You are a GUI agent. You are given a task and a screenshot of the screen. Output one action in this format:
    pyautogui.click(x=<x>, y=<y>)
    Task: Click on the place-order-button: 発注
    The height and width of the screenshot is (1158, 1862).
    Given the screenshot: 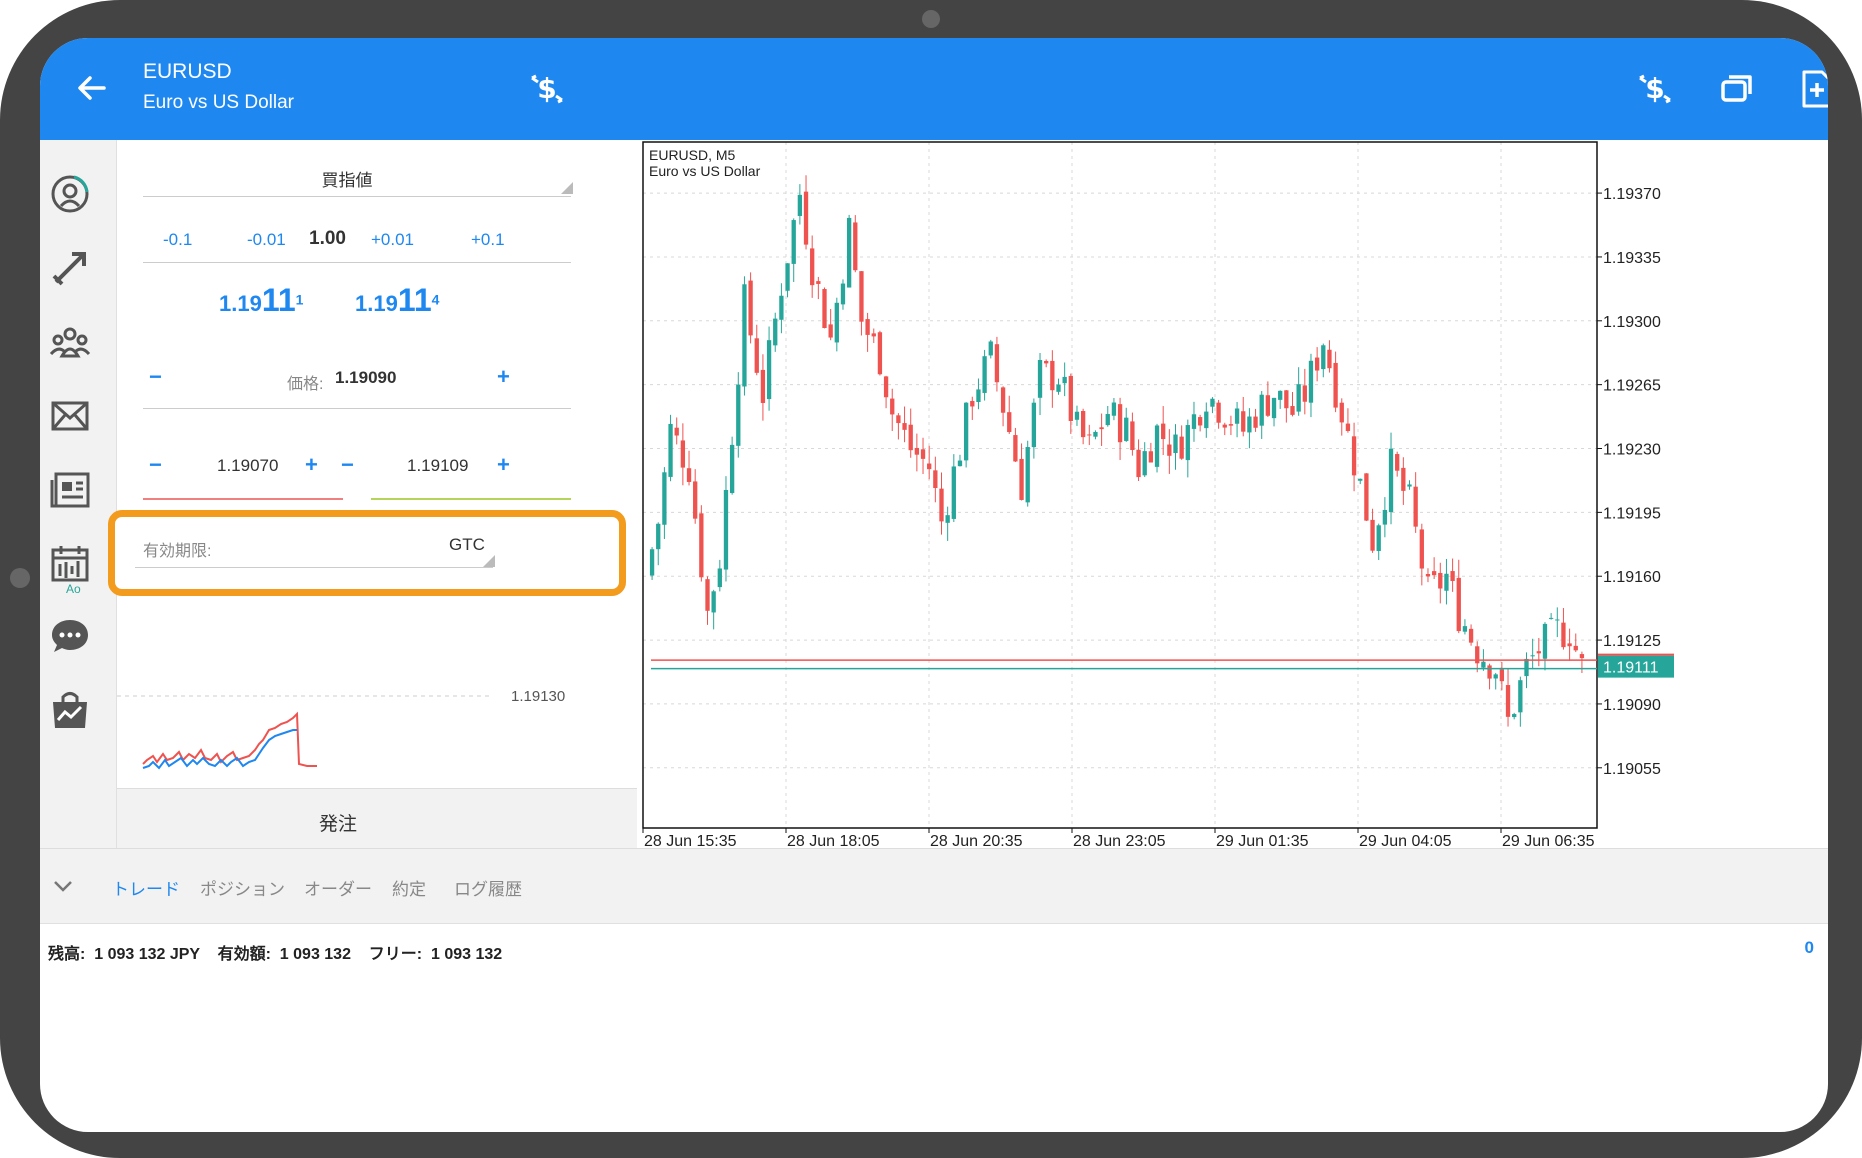 What is the action you would take?
    pyautogui.click(x=377, y=818)
    